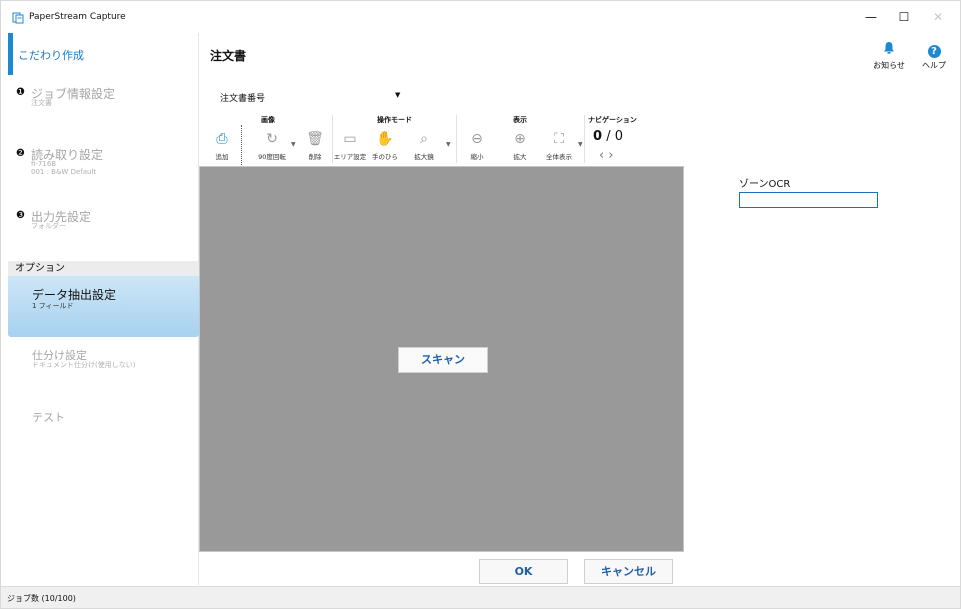 Image resolution: width=961 pixels, height=609 pixels. Describe the element at coordinates (480, 17) in the screenshot. I see `title-bar: PaperStream Capture — ☐ ✕` at that location.